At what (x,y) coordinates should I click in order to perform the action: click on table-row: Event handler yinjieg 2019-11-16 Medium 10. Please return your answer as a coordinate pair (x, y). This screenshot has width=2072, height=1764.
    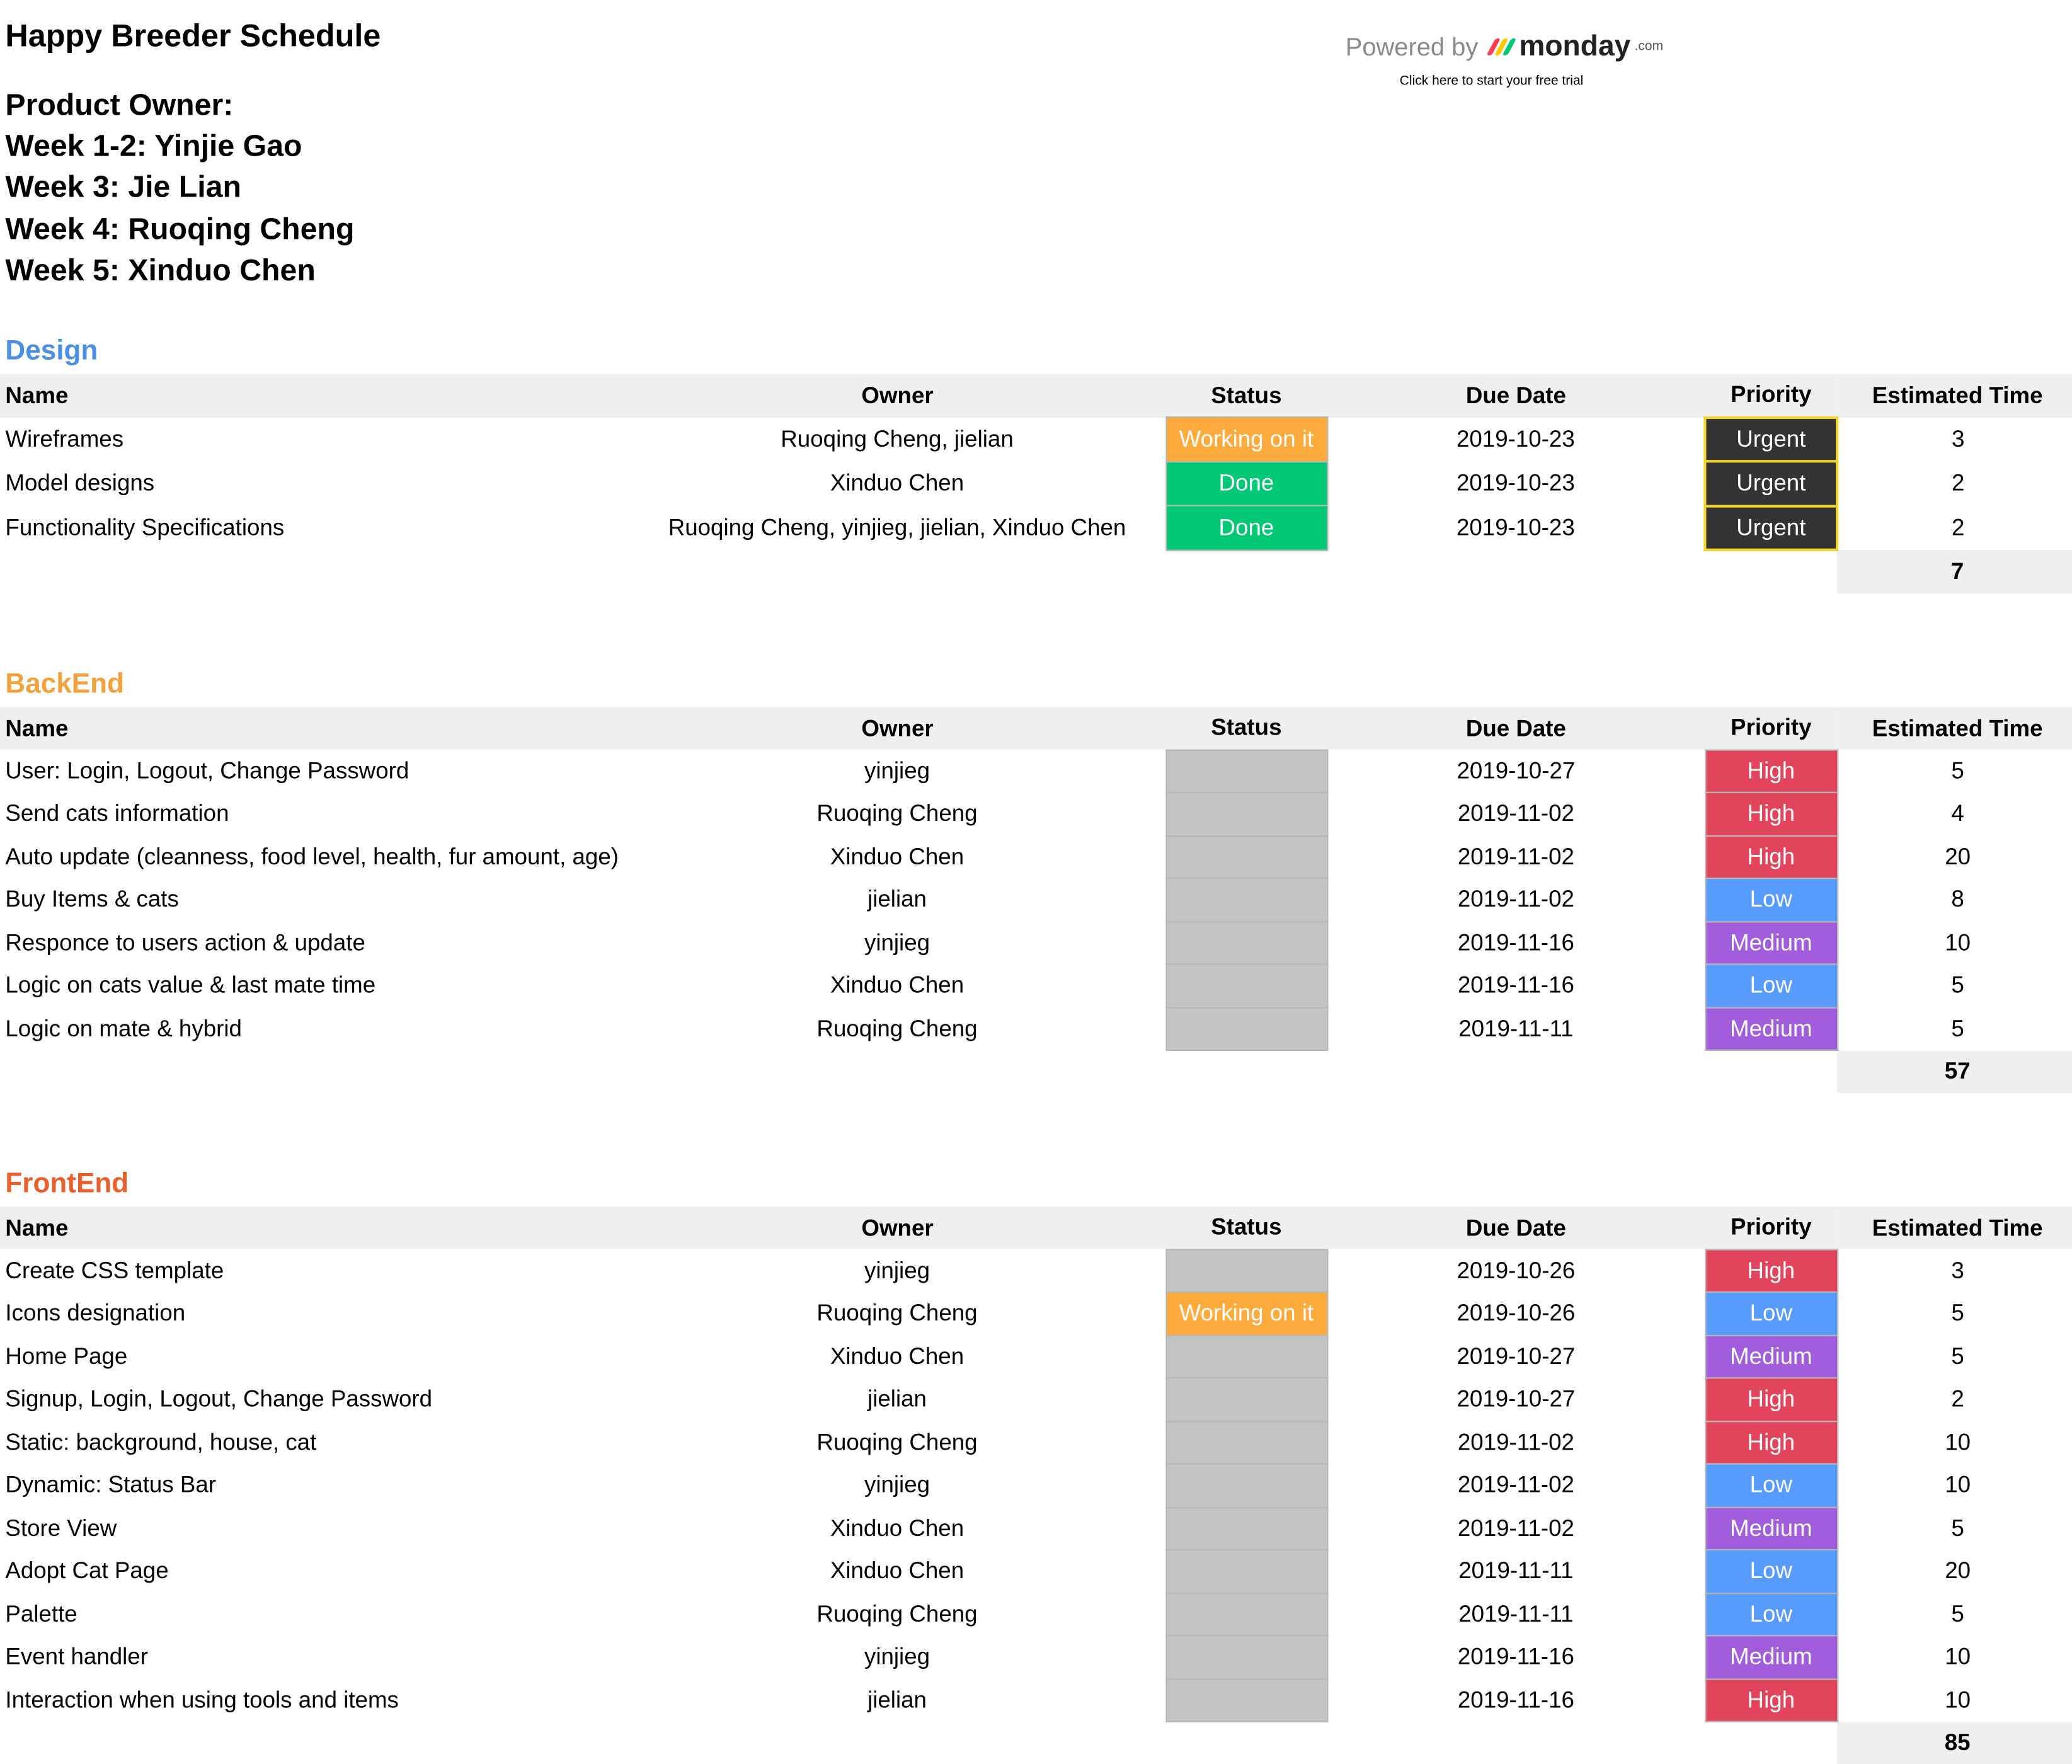
    Looking at the image, I should click on (1036, 1657).